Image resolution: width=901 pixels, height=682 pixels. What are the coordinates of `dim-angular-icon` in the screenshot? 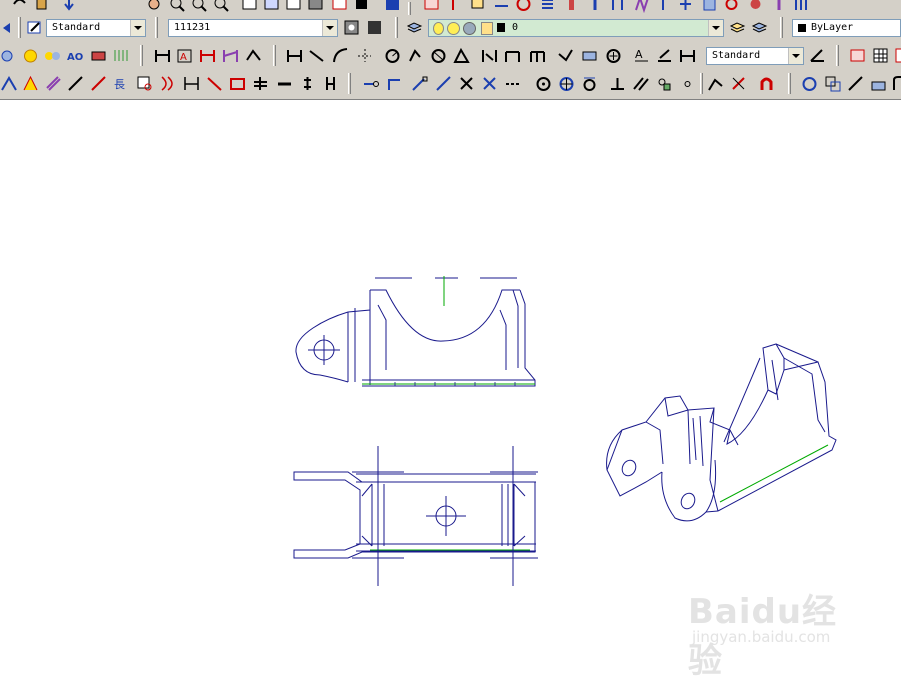 It's located at (461, 55).